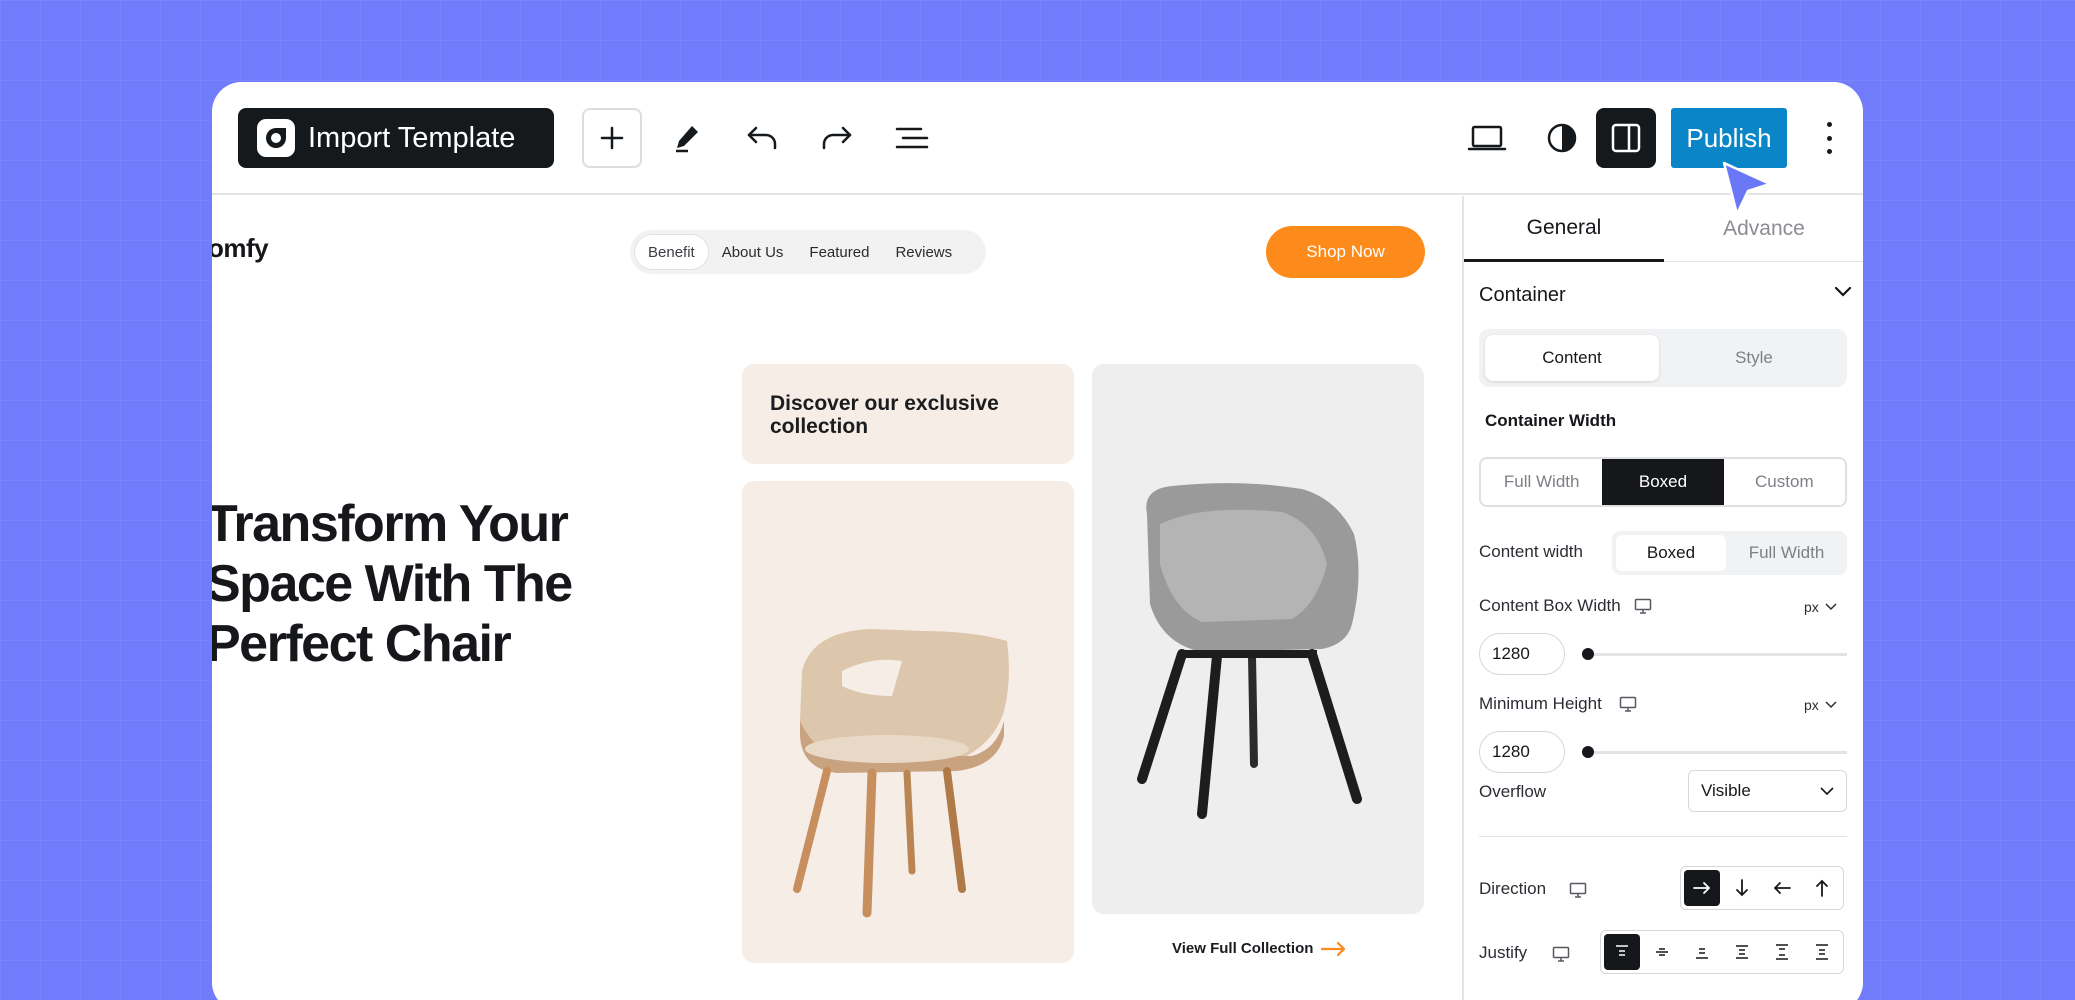 This screenshot has width=2075, height=1000. What do you see at coordinates (819, 426) in the screenshot?
I see `collection-text-line: collection` at bounding box center [819, 426].